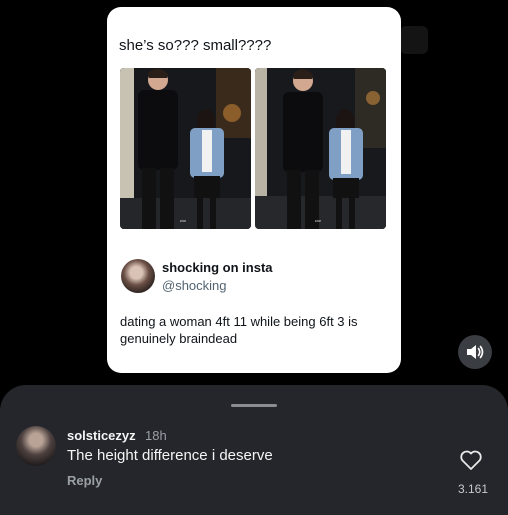 This screenshot has height=515, width=508. Describe the element at coordinates (101, 435) in the screenshot. I see `commenter-username: solsticezyz` at that location.